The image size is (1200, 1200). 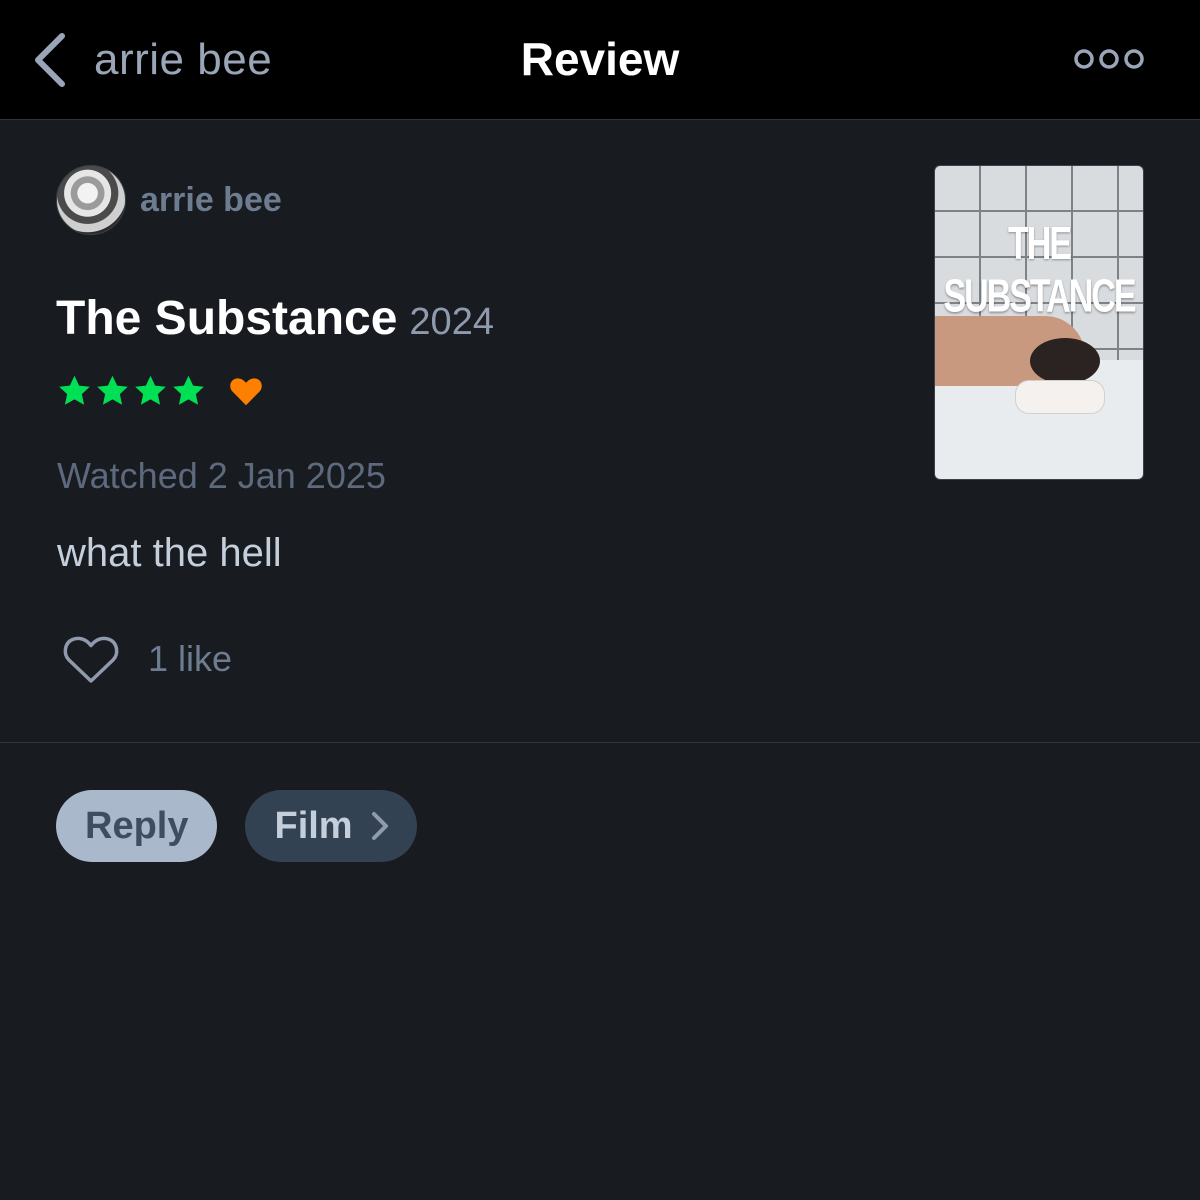 I want to click on watched-date: Watched 2 Jan 2025, so click(x=221, y=475).